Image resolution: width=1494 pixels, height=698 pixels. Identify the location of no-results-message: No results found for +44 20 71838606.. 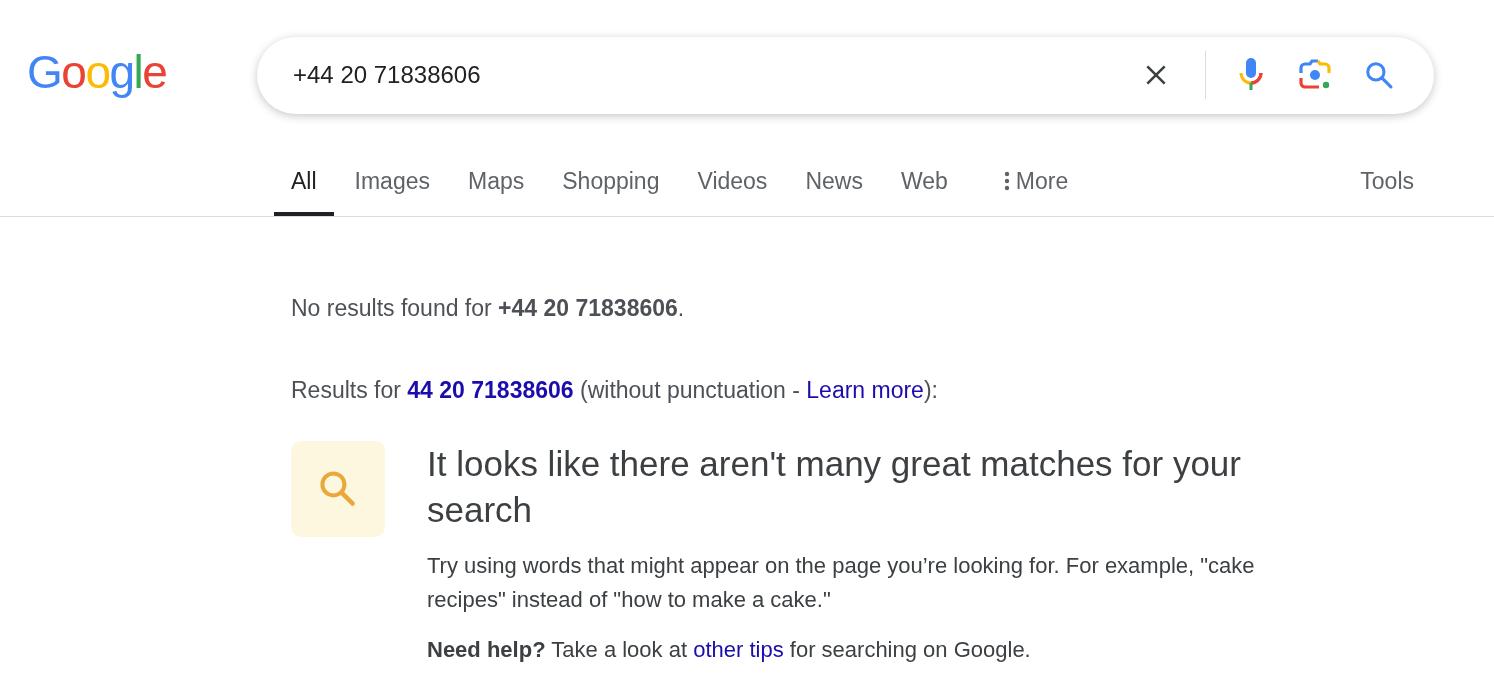
(488, 308).